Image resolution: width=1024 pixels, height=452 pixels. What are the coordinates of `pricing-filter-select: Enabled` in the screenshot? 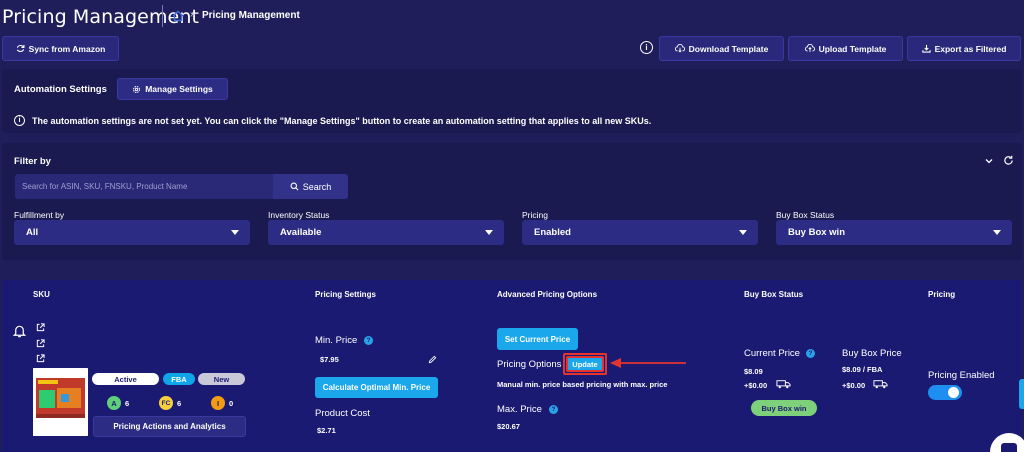 It's located at (640, 232).